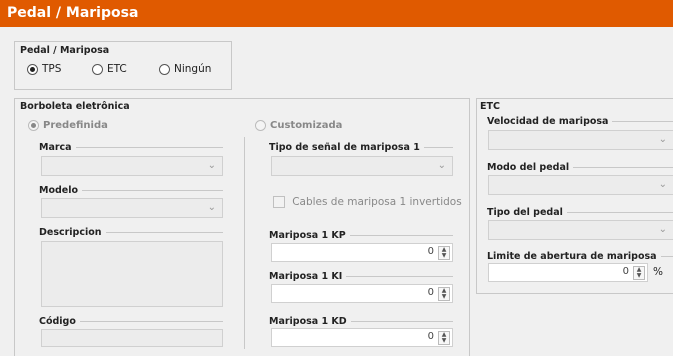  I want to click on ki-spinbox: 0 ▲ ▼, so click(362, 293).